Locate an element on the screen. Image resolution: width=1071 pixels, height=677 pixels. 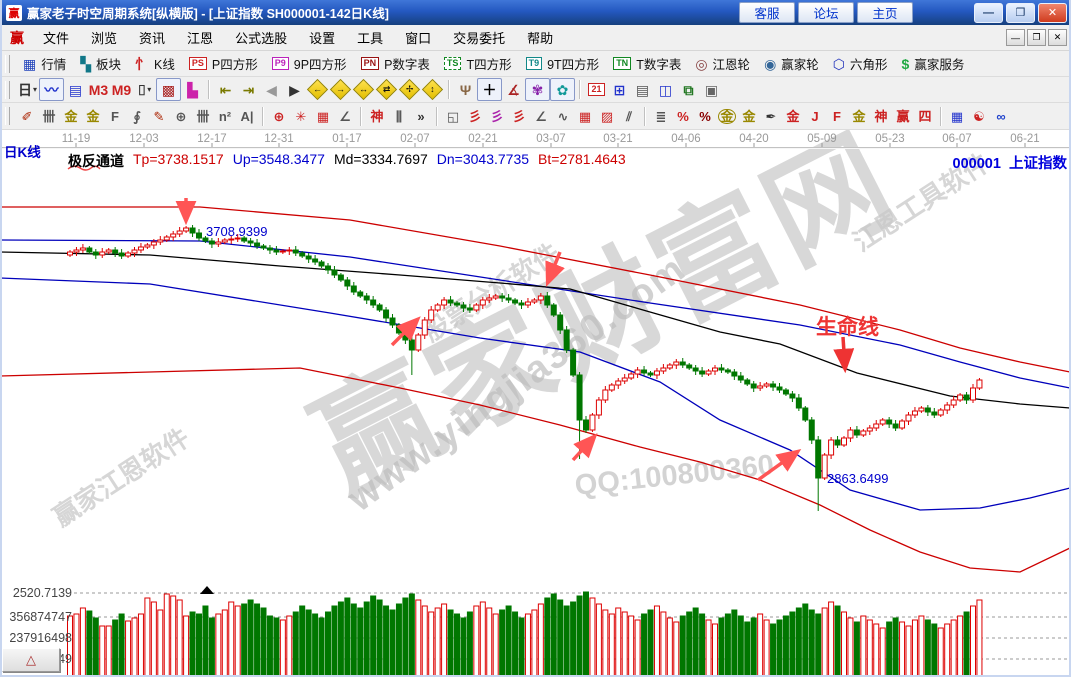
pen-button: ✐ is located at coordinates (27, 116).